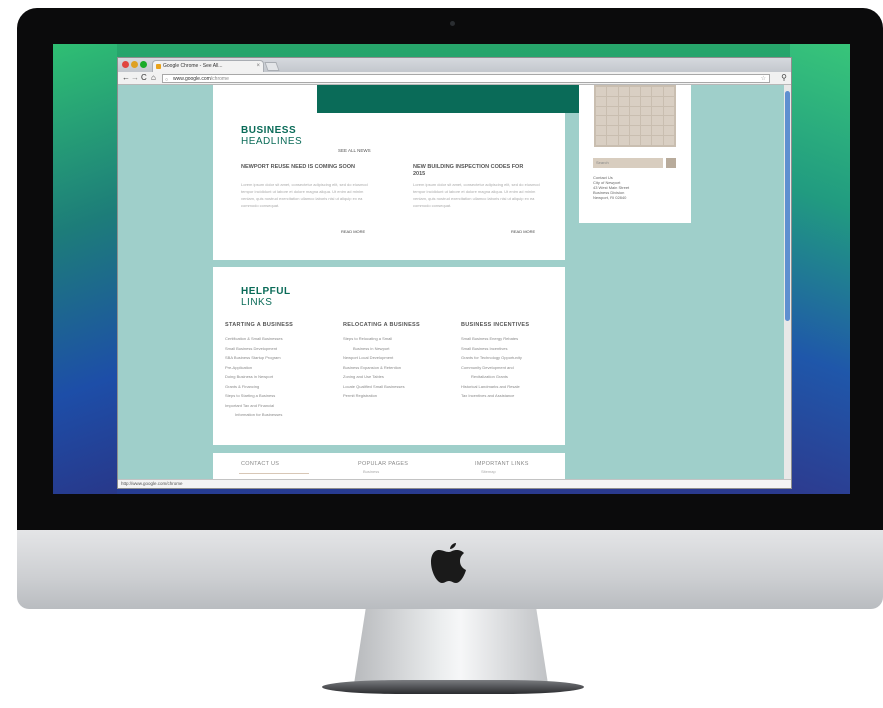 This screenshot has height=708, width=883. What do you see at coordinates (451, 646) in the screenshot?
I see `imac-stand` at bounding box center [451, 646].